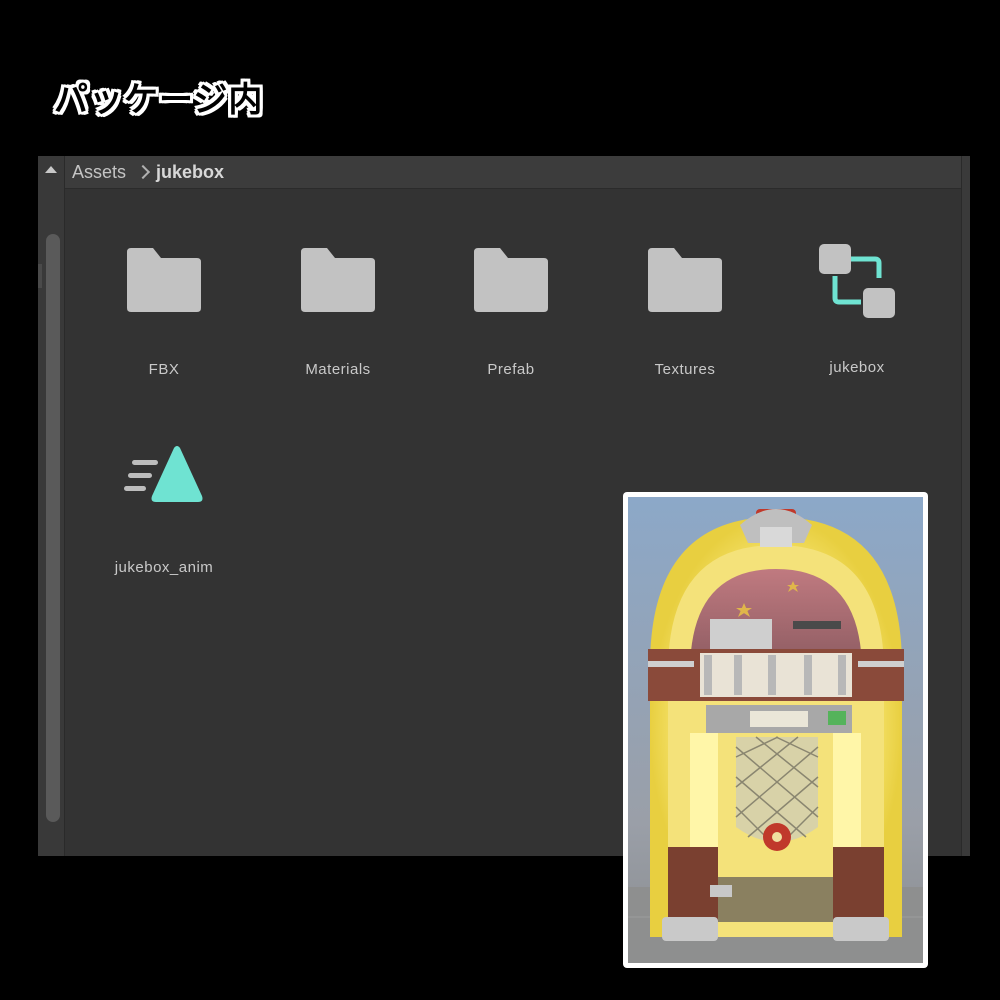 This screenshot has width=1000, height=1000. I want to click on asset-label: Textures, so click(685, 369).